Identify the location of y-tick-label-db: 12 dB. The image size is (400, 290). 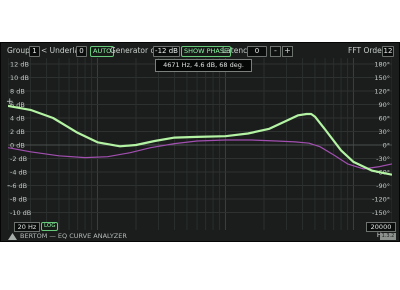
(19, 65).